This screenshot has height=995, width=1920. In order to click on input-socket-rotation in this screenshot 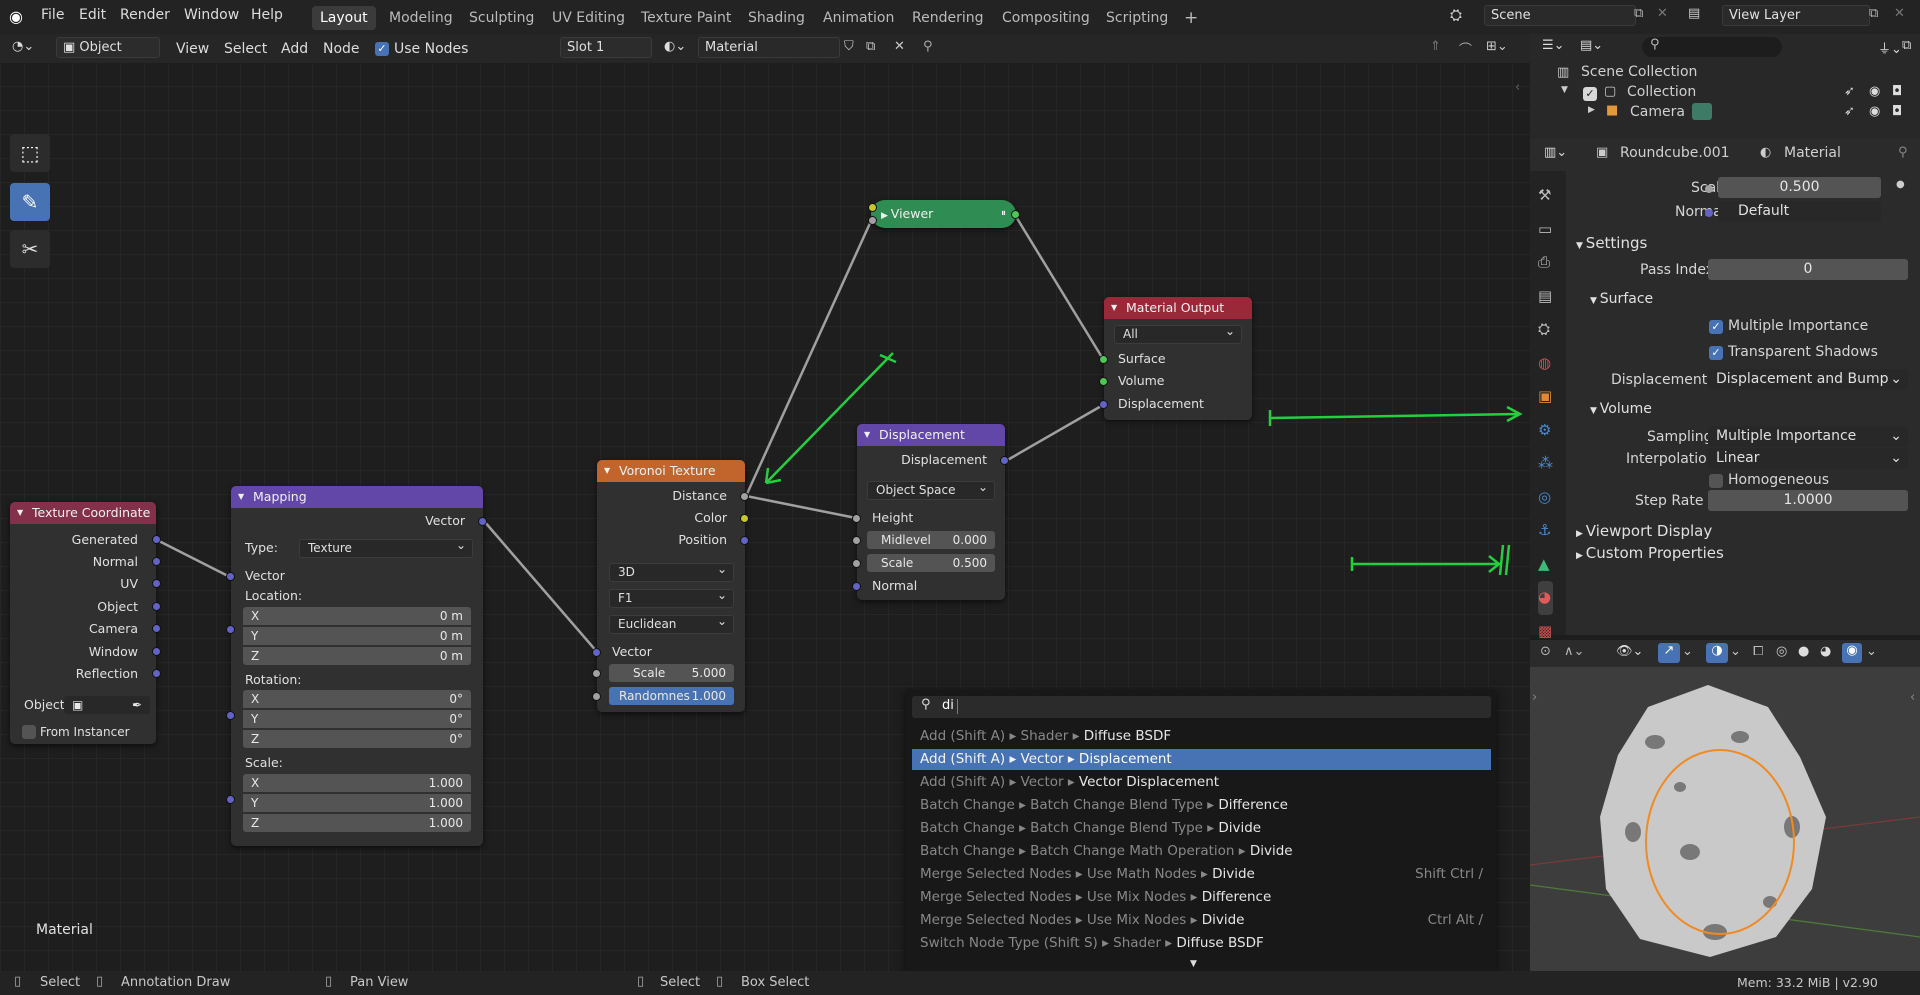, I will do `click(230, 715)`.